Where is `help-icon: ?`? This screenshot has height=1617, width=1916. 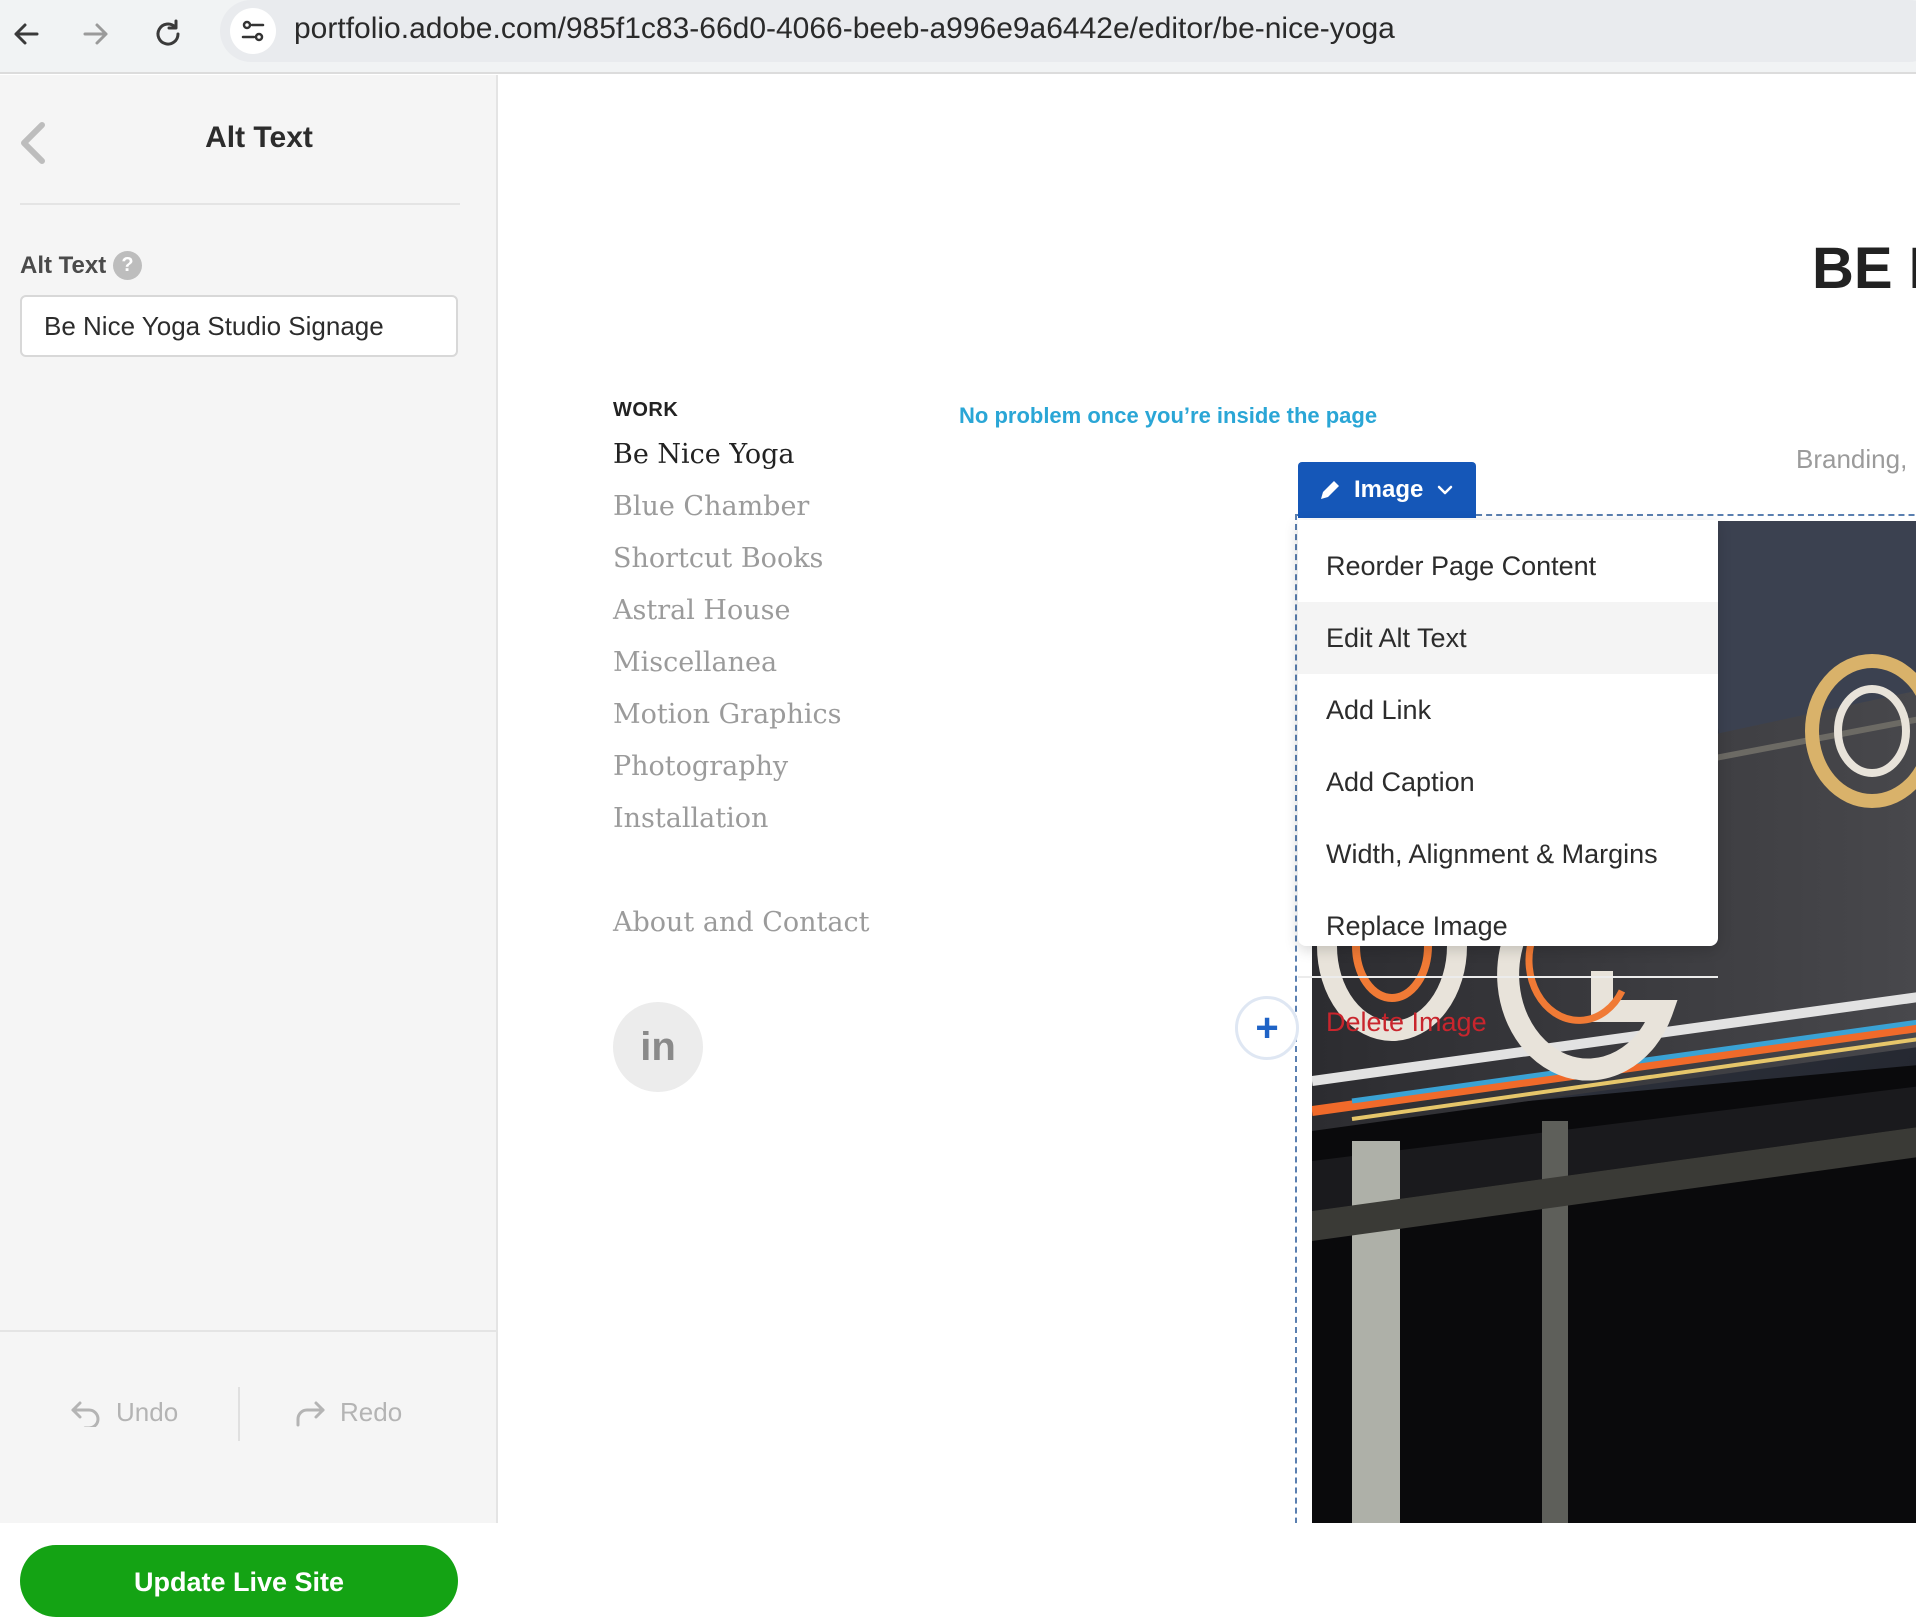 help-icon: ? is located at coordinates (127, 265).